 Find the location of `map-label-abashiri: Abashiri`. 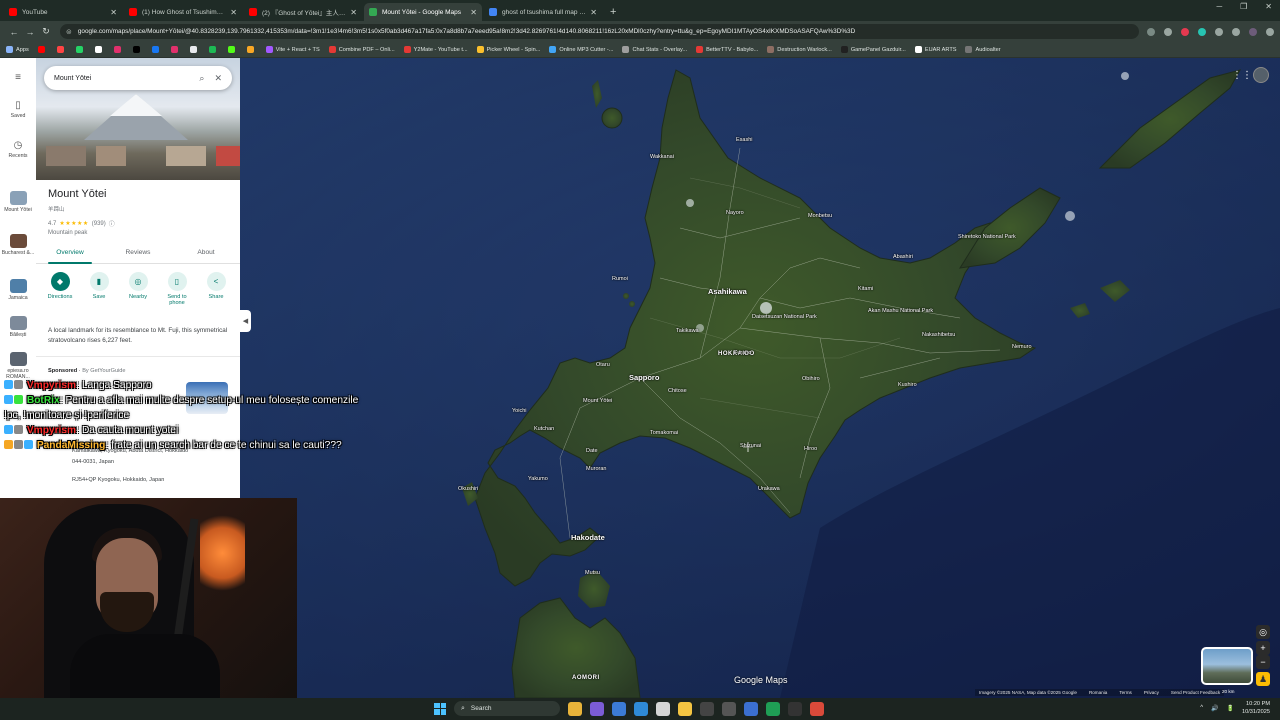

map-label-abashiri: Abashiri is located at coordinates (903, 257).